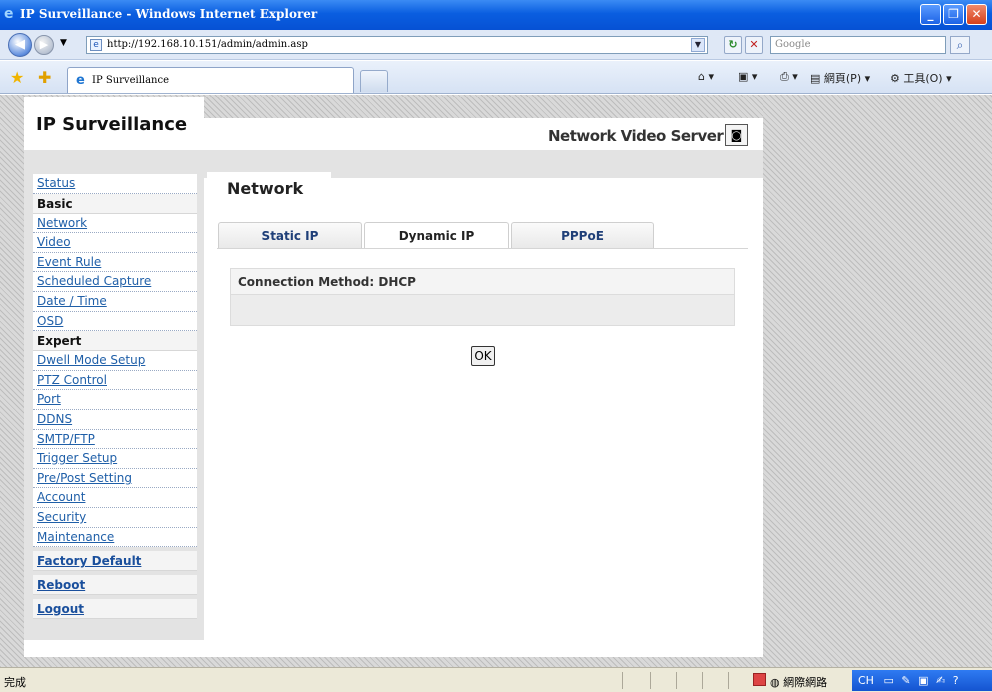 The image size is (992, 692). Describe the element at coordinates (115, 609) in the screenshot. I see `sidebar-item-logout: Logout` at that location.